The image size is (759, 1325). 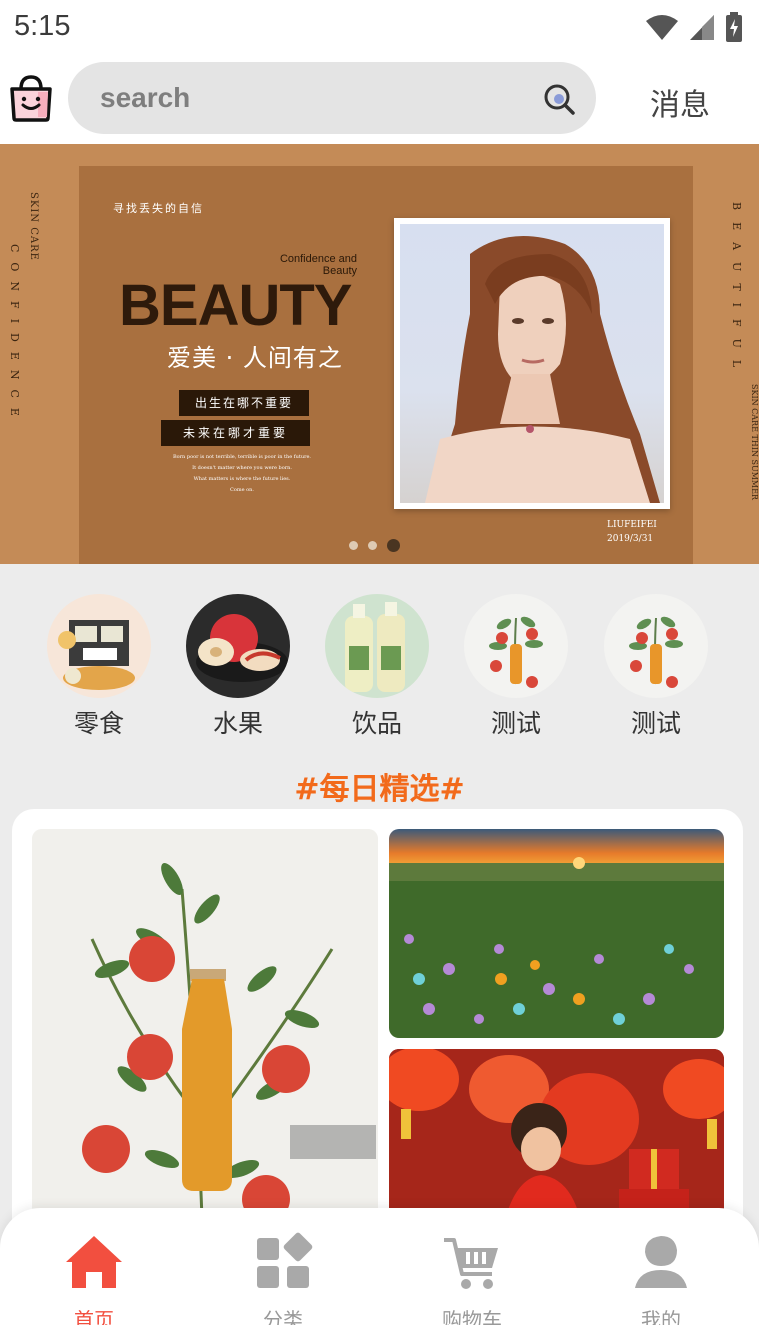 I want to click on banner-pill-2: 未来在哪才重要, so click(x=236, y=433).